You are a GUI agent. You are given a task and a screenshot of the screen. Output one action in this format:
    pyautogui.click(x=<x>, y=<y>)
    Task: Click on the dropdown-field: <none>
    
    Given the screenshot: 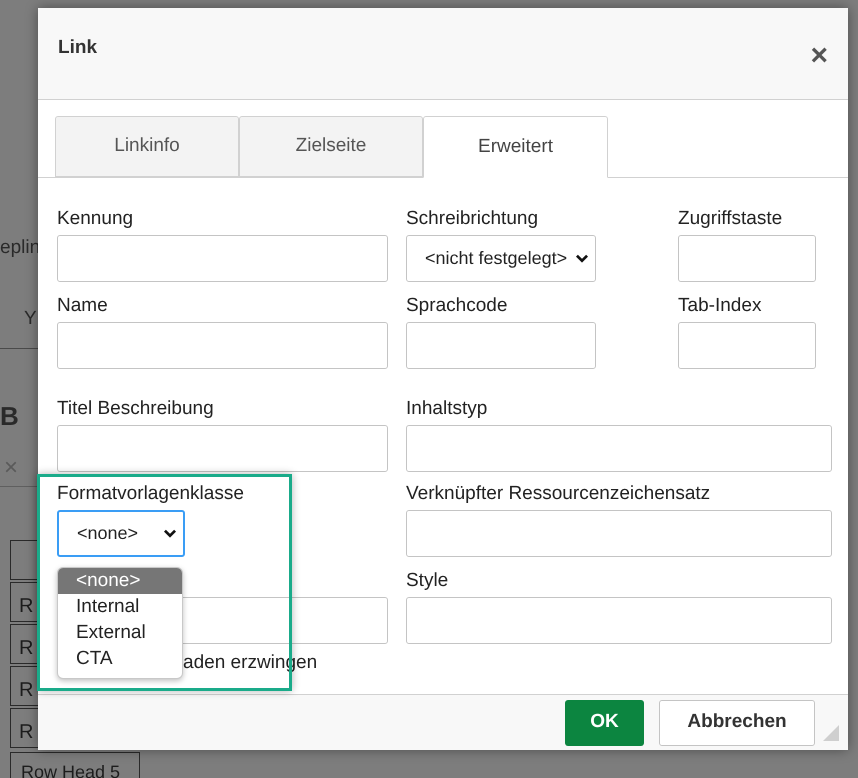 What is the action you would take?
    pyautogui.click(x=121, y=533)
    